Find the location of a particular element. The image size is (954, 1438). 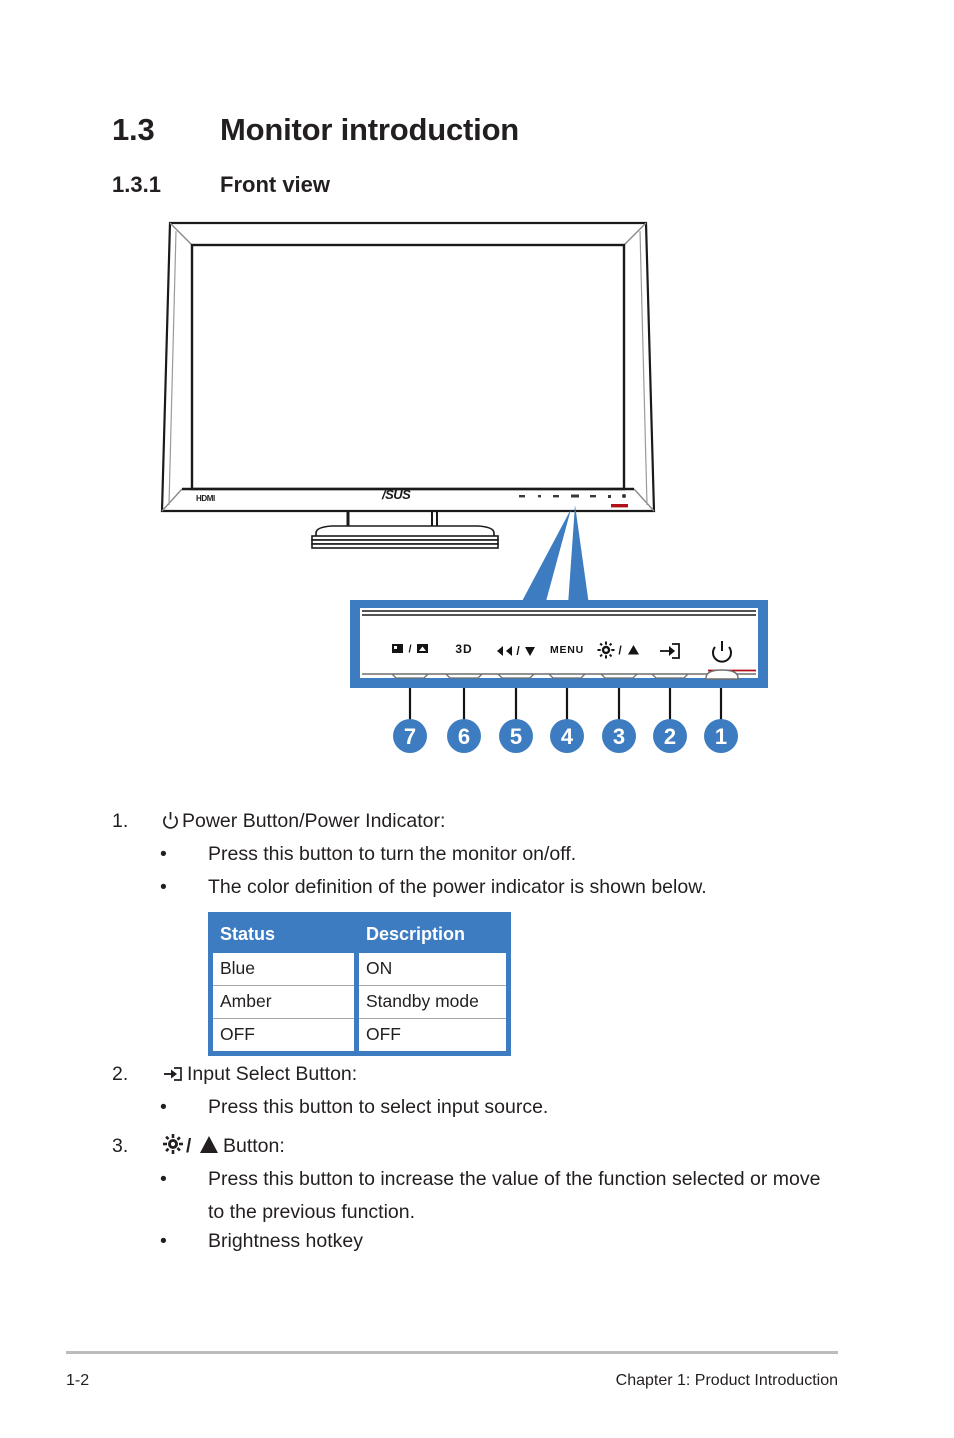

list-item-2-title: Input Select Button: is located at coordinates (259, 1076).